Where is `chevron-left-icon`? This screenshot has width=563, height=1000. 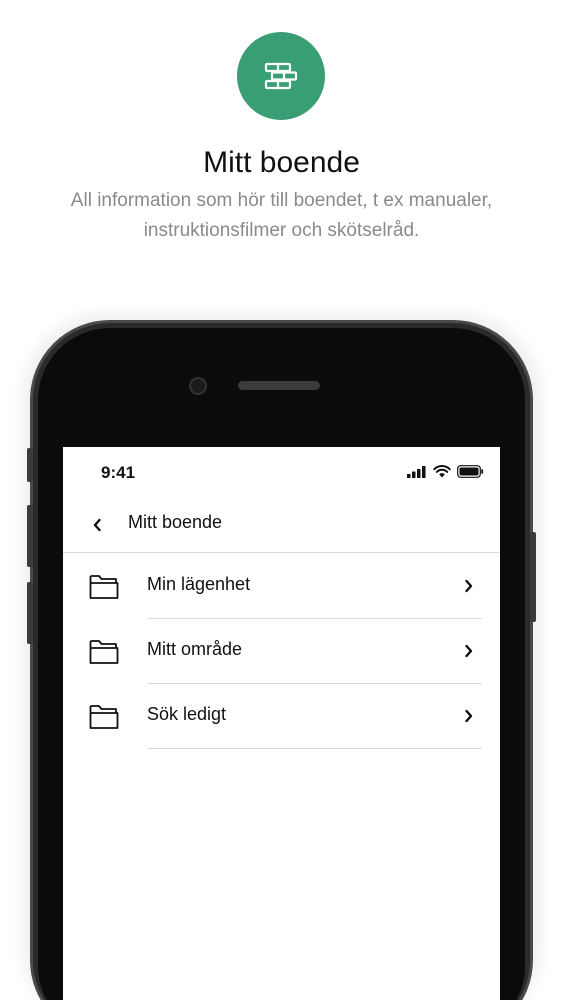
chevron-left-icon is located at coordinates (97, 525).